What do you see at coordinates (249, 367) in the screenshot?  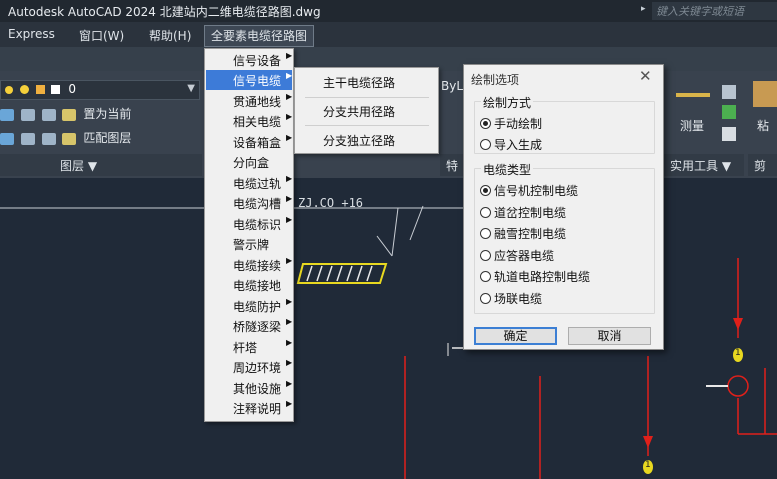 I see `menu-item-surroundings: 周边环境 ▶` at bounding box center [249, 367].